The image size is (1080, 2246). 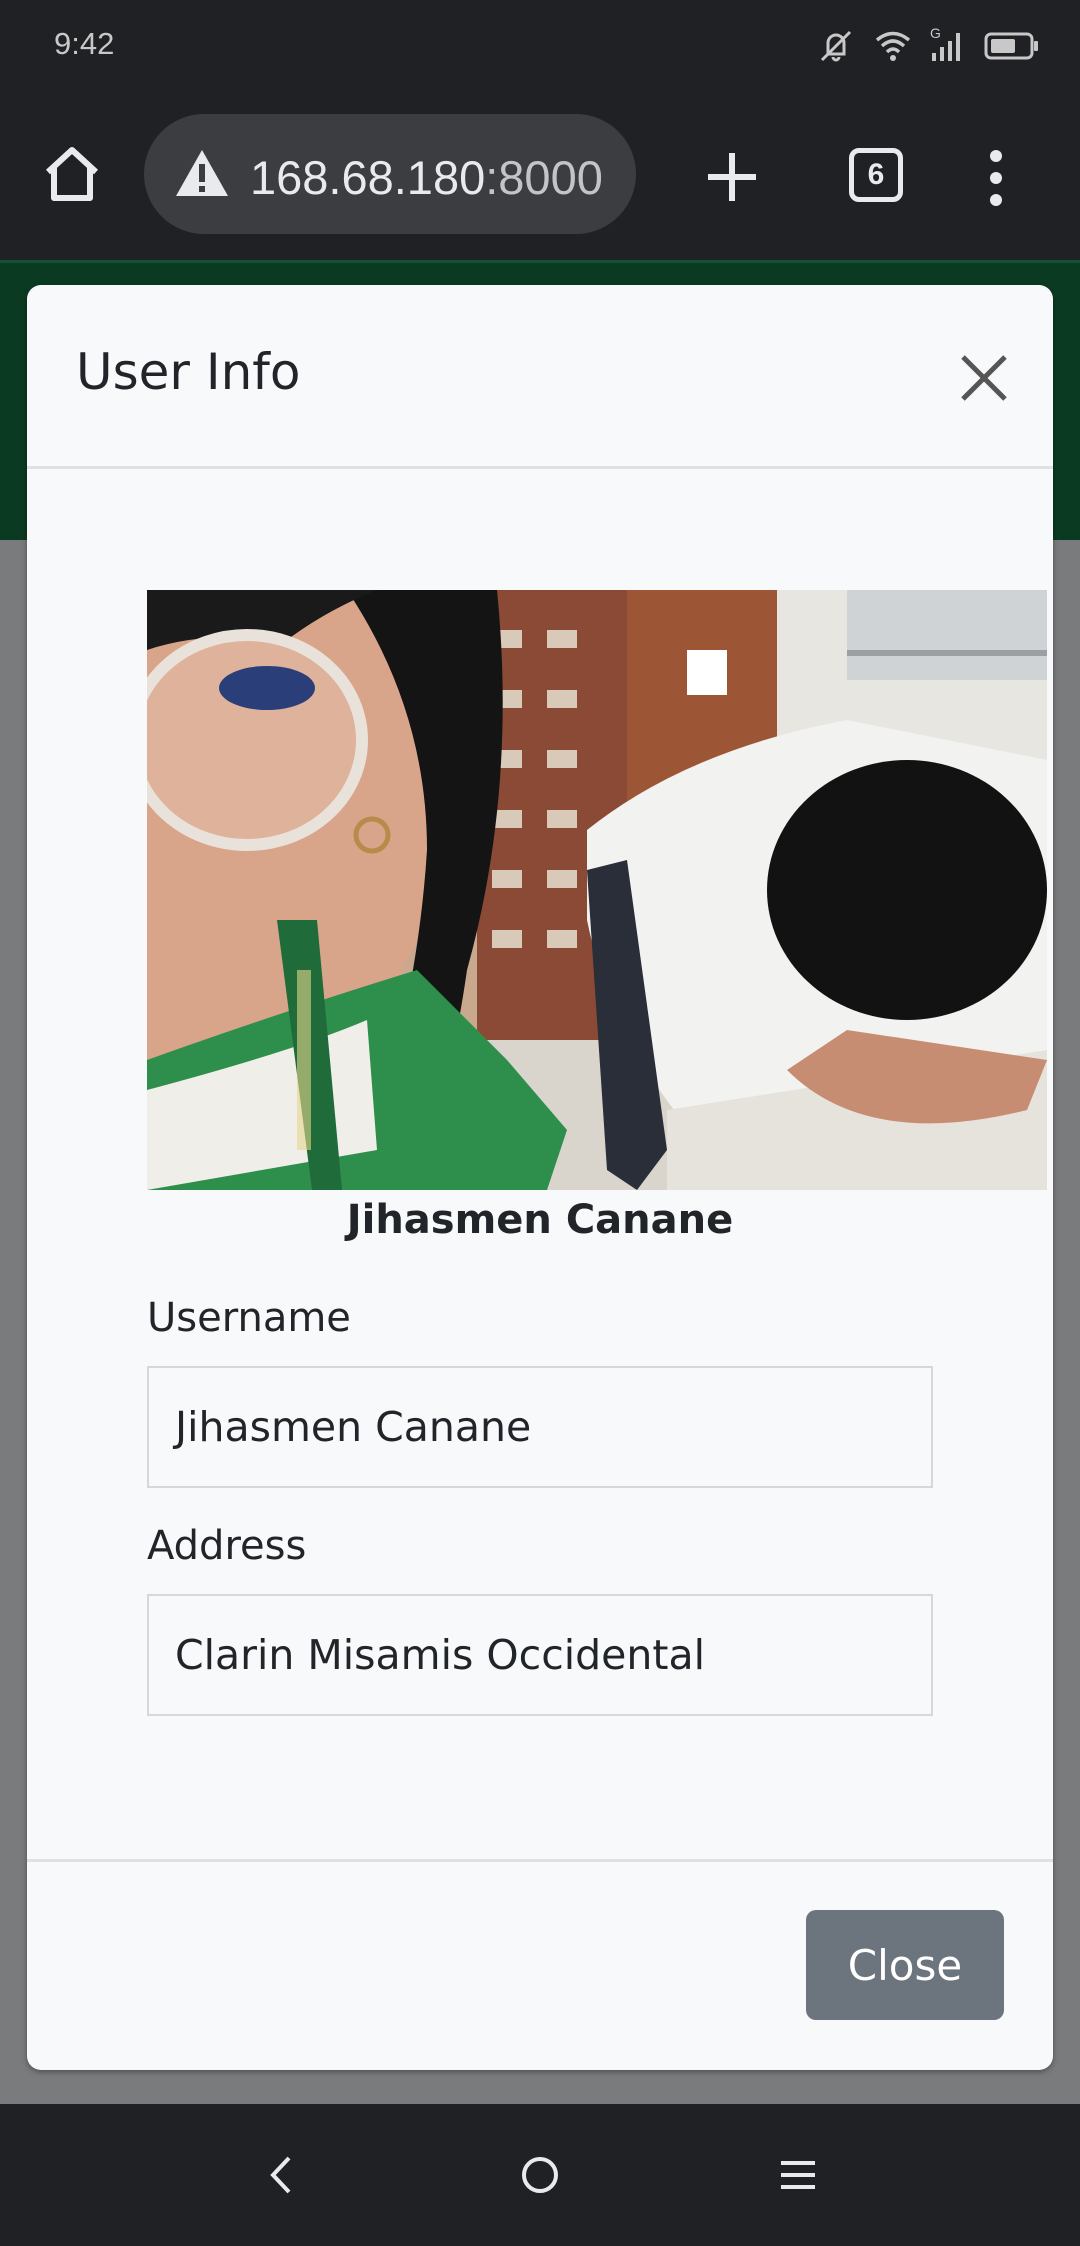 What do you see at coordinates (836, 46) in the screenshot?
I see `mute-vibrate-icon` at bounding box center [836, 46].